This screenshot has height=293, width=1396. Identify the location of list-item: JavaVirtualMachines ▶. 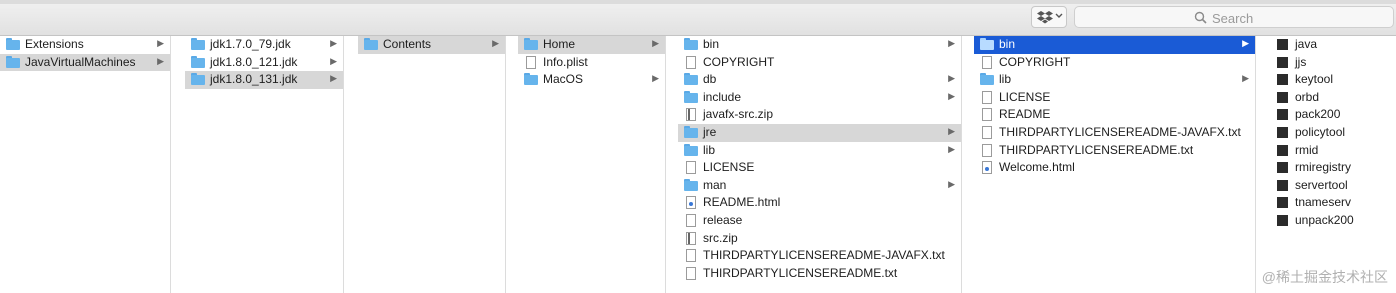
(85, 62).